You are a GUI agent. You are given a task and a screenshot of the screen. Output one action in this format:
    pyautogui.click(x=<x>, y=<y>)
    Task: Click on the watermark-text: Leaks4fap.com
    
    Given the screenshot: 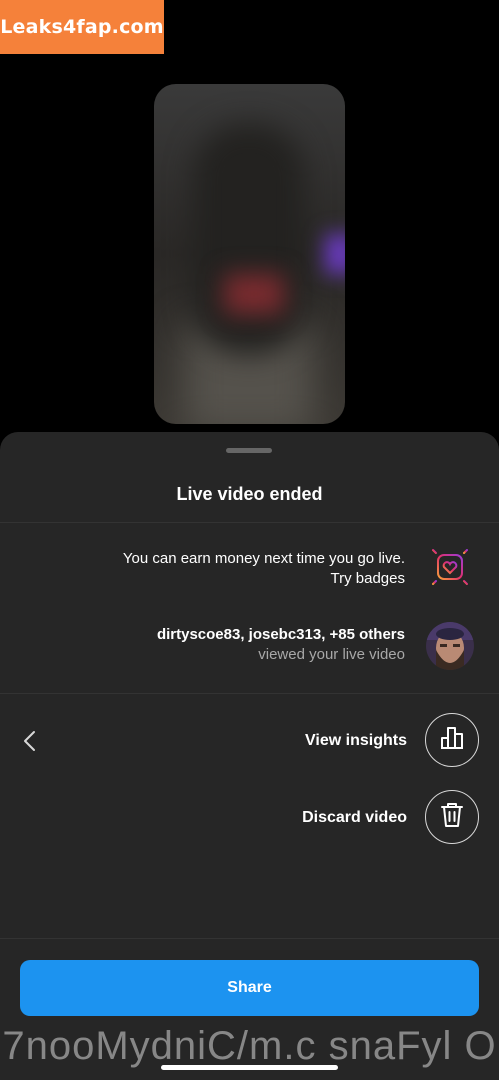 What is the action you would take?
    pyautogui.click(x=82, y=27)
    